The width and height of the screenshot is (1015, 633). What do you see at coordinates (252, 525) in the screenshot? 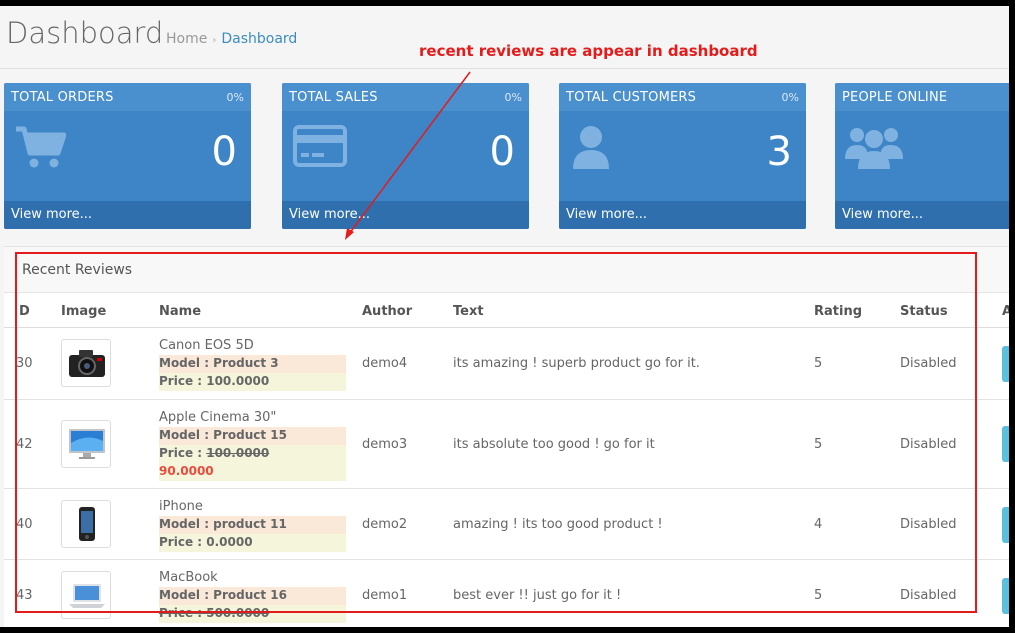
I see `product-model: Model : product 11` at bounding box center [252, 525].